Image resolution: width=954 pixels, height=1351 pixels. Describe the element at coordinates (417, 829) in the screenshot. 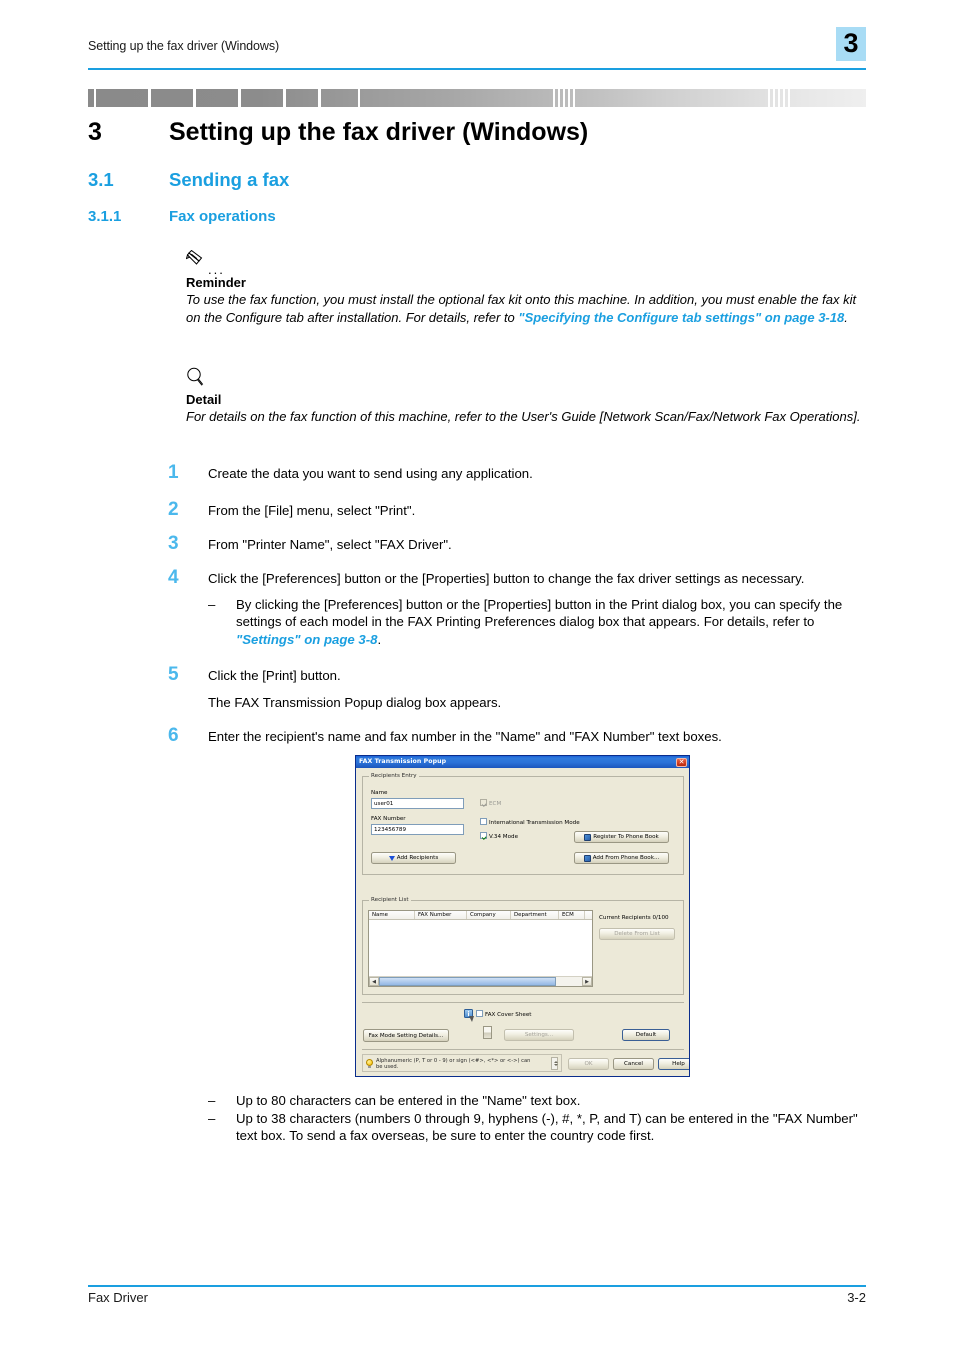

I see `fax-number-input: 123456789` at that location.